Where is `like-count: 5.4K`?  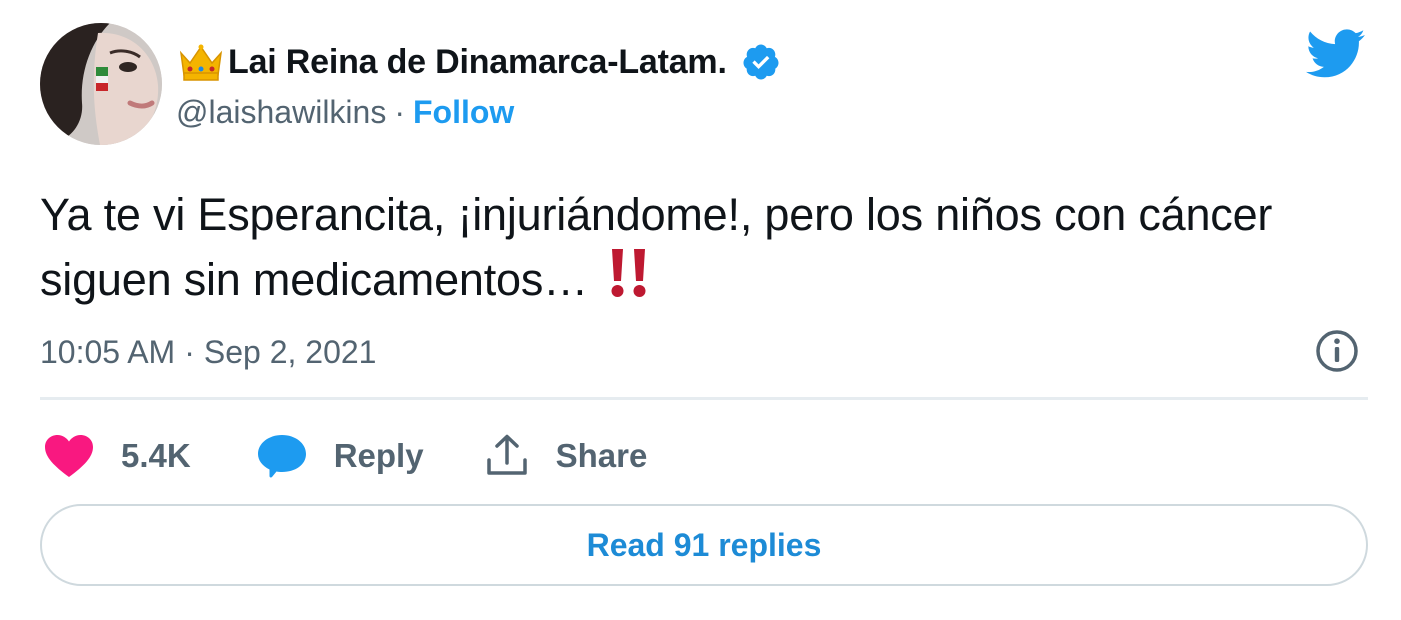
like-count: 5.4K is located at coordinates (156, 455).